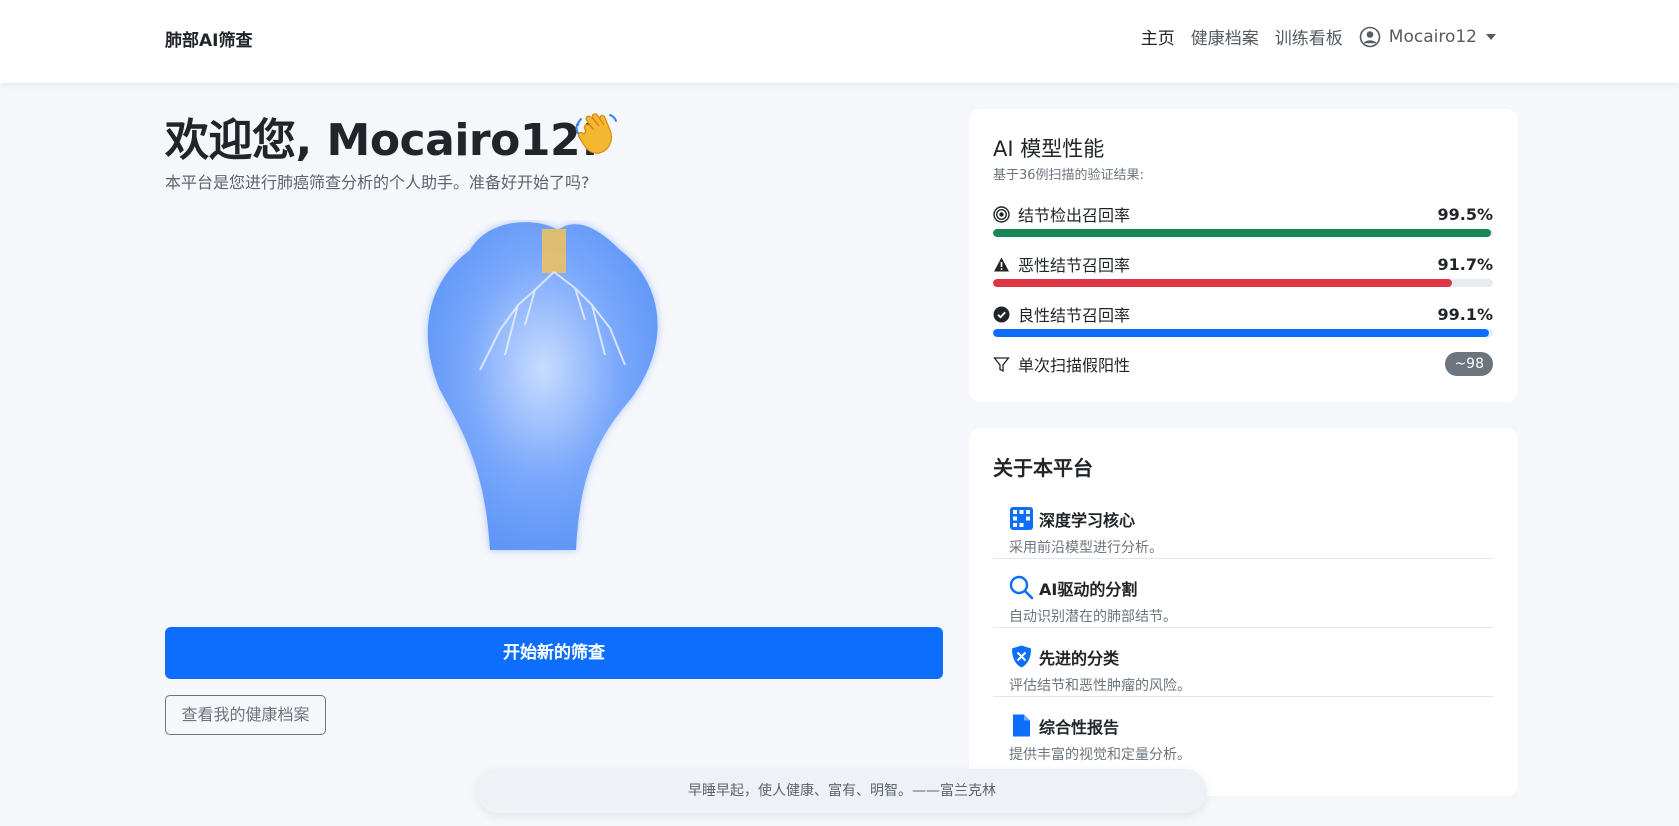 The height and width of the screenshot is (826, 1679). Describe the element at coordinates (1093, 617) in the screenshot. I see `feature-desc: 自动识别潜在的肺部结节。` at that location.